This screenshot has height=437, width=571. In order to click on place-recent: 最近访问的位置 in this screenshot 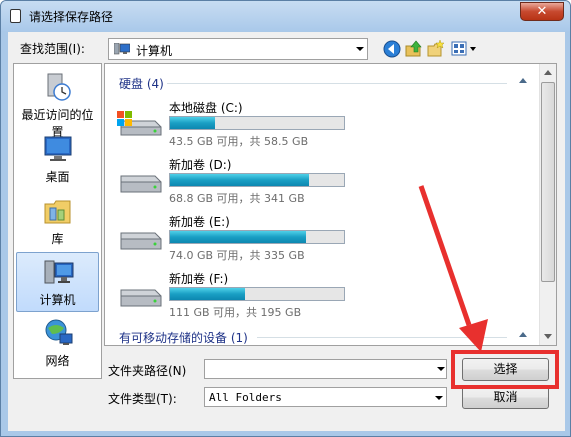, I will do `click(57, 103)`.